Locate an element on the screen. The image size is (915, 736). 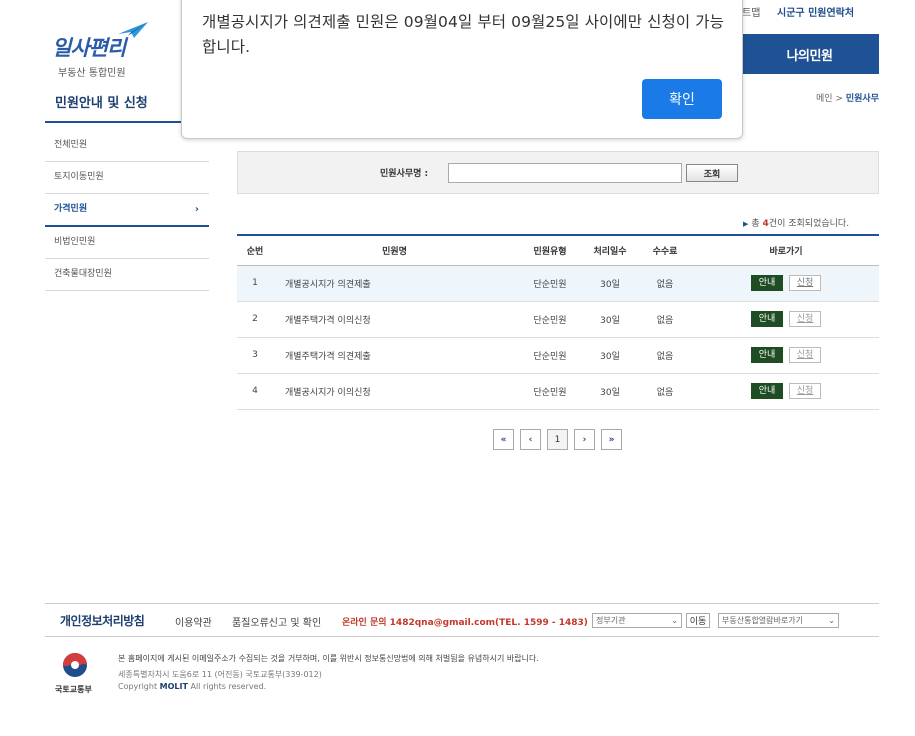
footer-divider-bottom is located at coordinates (462, 636).